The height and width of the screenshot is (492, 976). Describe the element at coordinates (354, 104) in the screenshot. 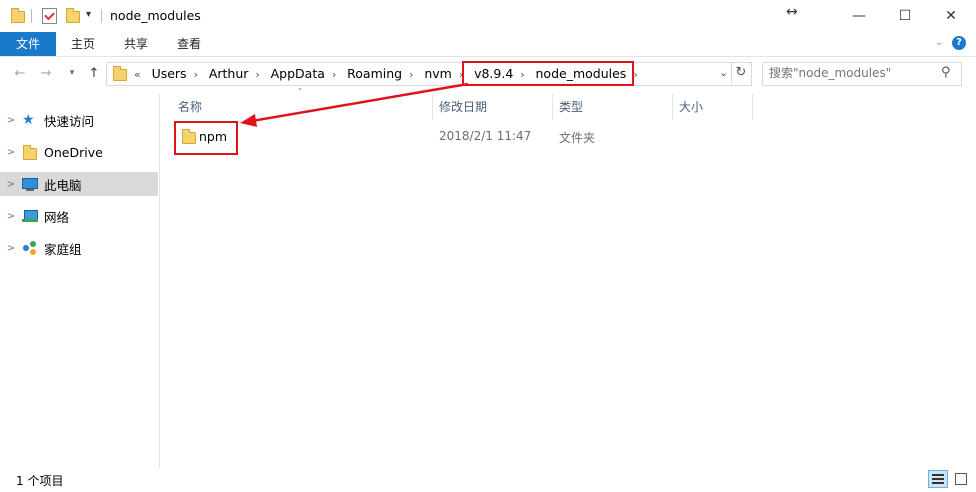

I see `annotation-arrow` at that location.